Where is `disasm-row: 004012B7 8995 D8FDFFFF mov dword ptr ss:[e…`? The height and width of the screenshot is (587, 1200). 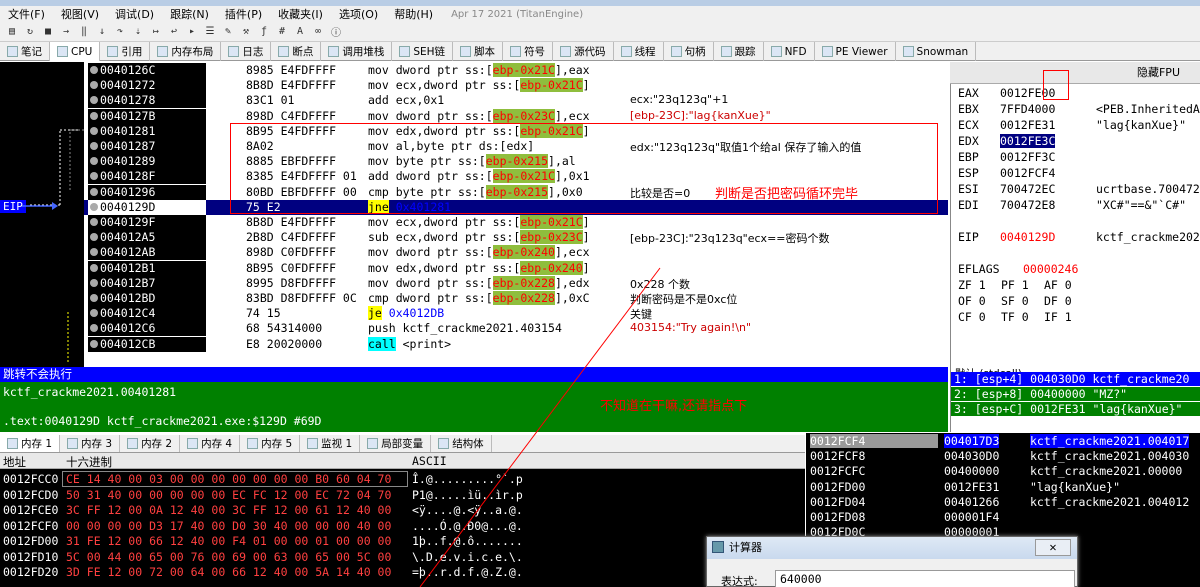
disasm-row: 004012B7 8995 D8FDFFFF mov dword ptr ss:[e… is located at coordinates (516, 283).